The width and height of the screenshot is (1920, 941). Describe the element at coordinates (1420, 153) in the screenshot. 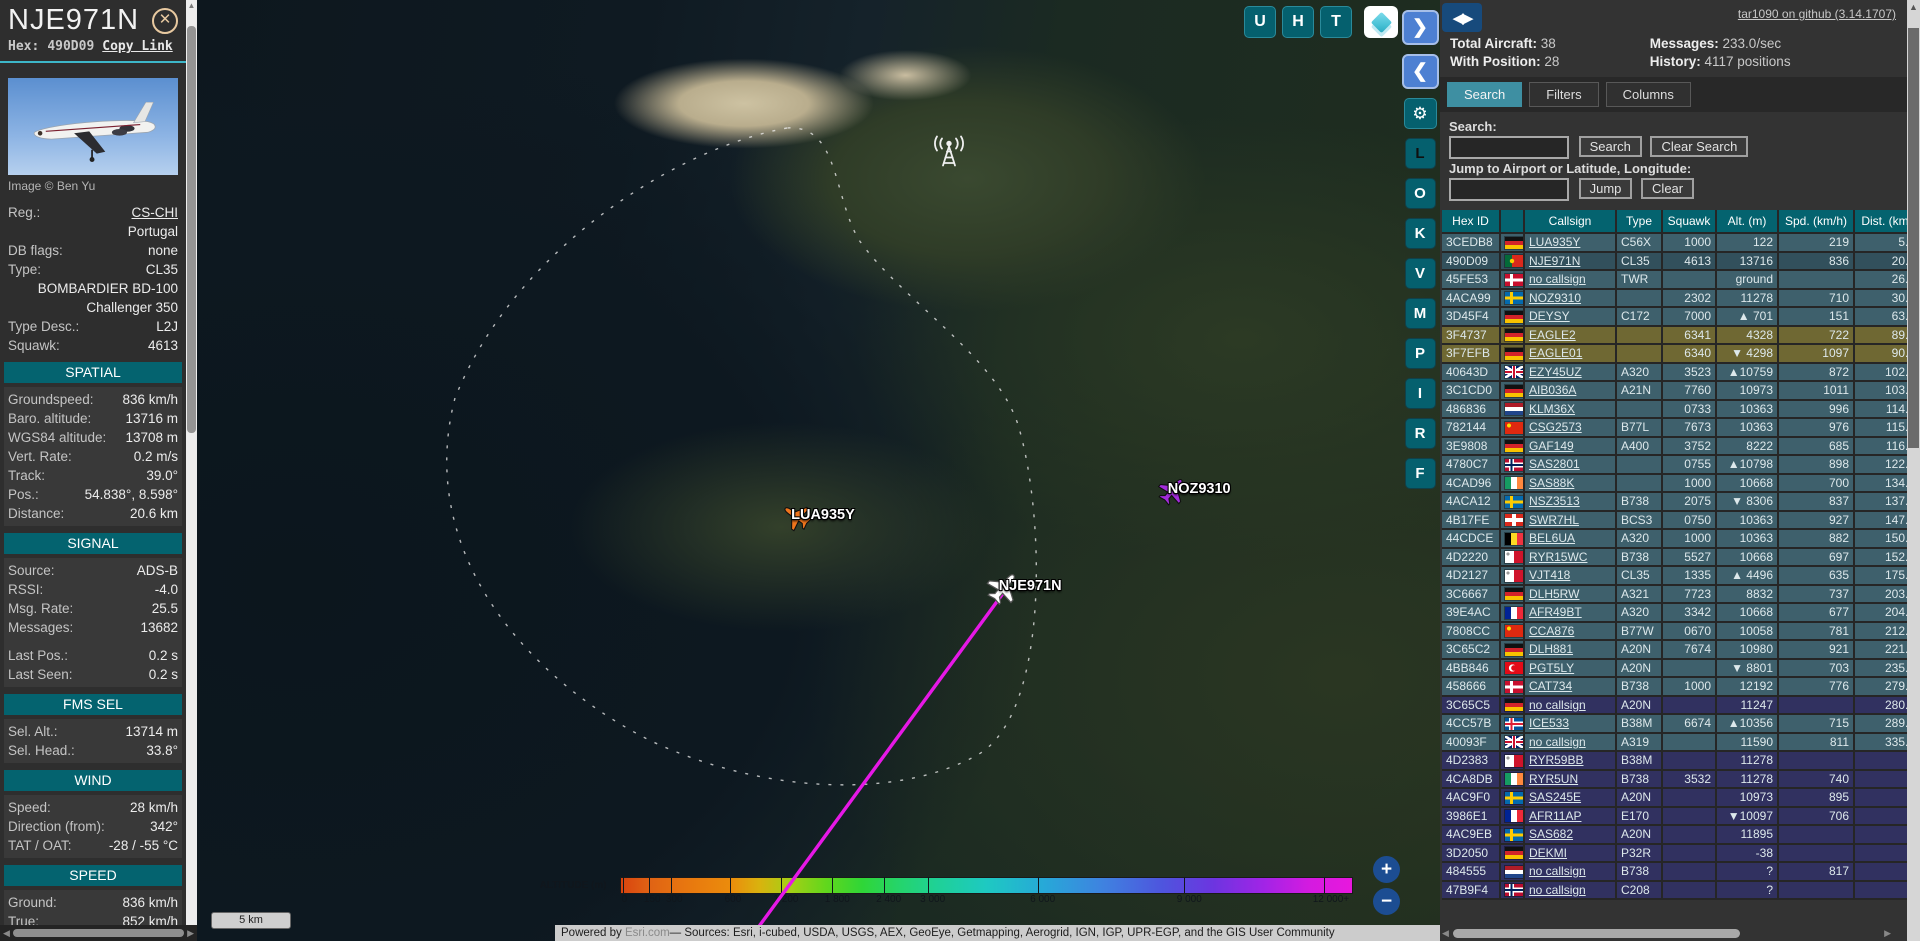

I see `letter-button-l: L` at that location.